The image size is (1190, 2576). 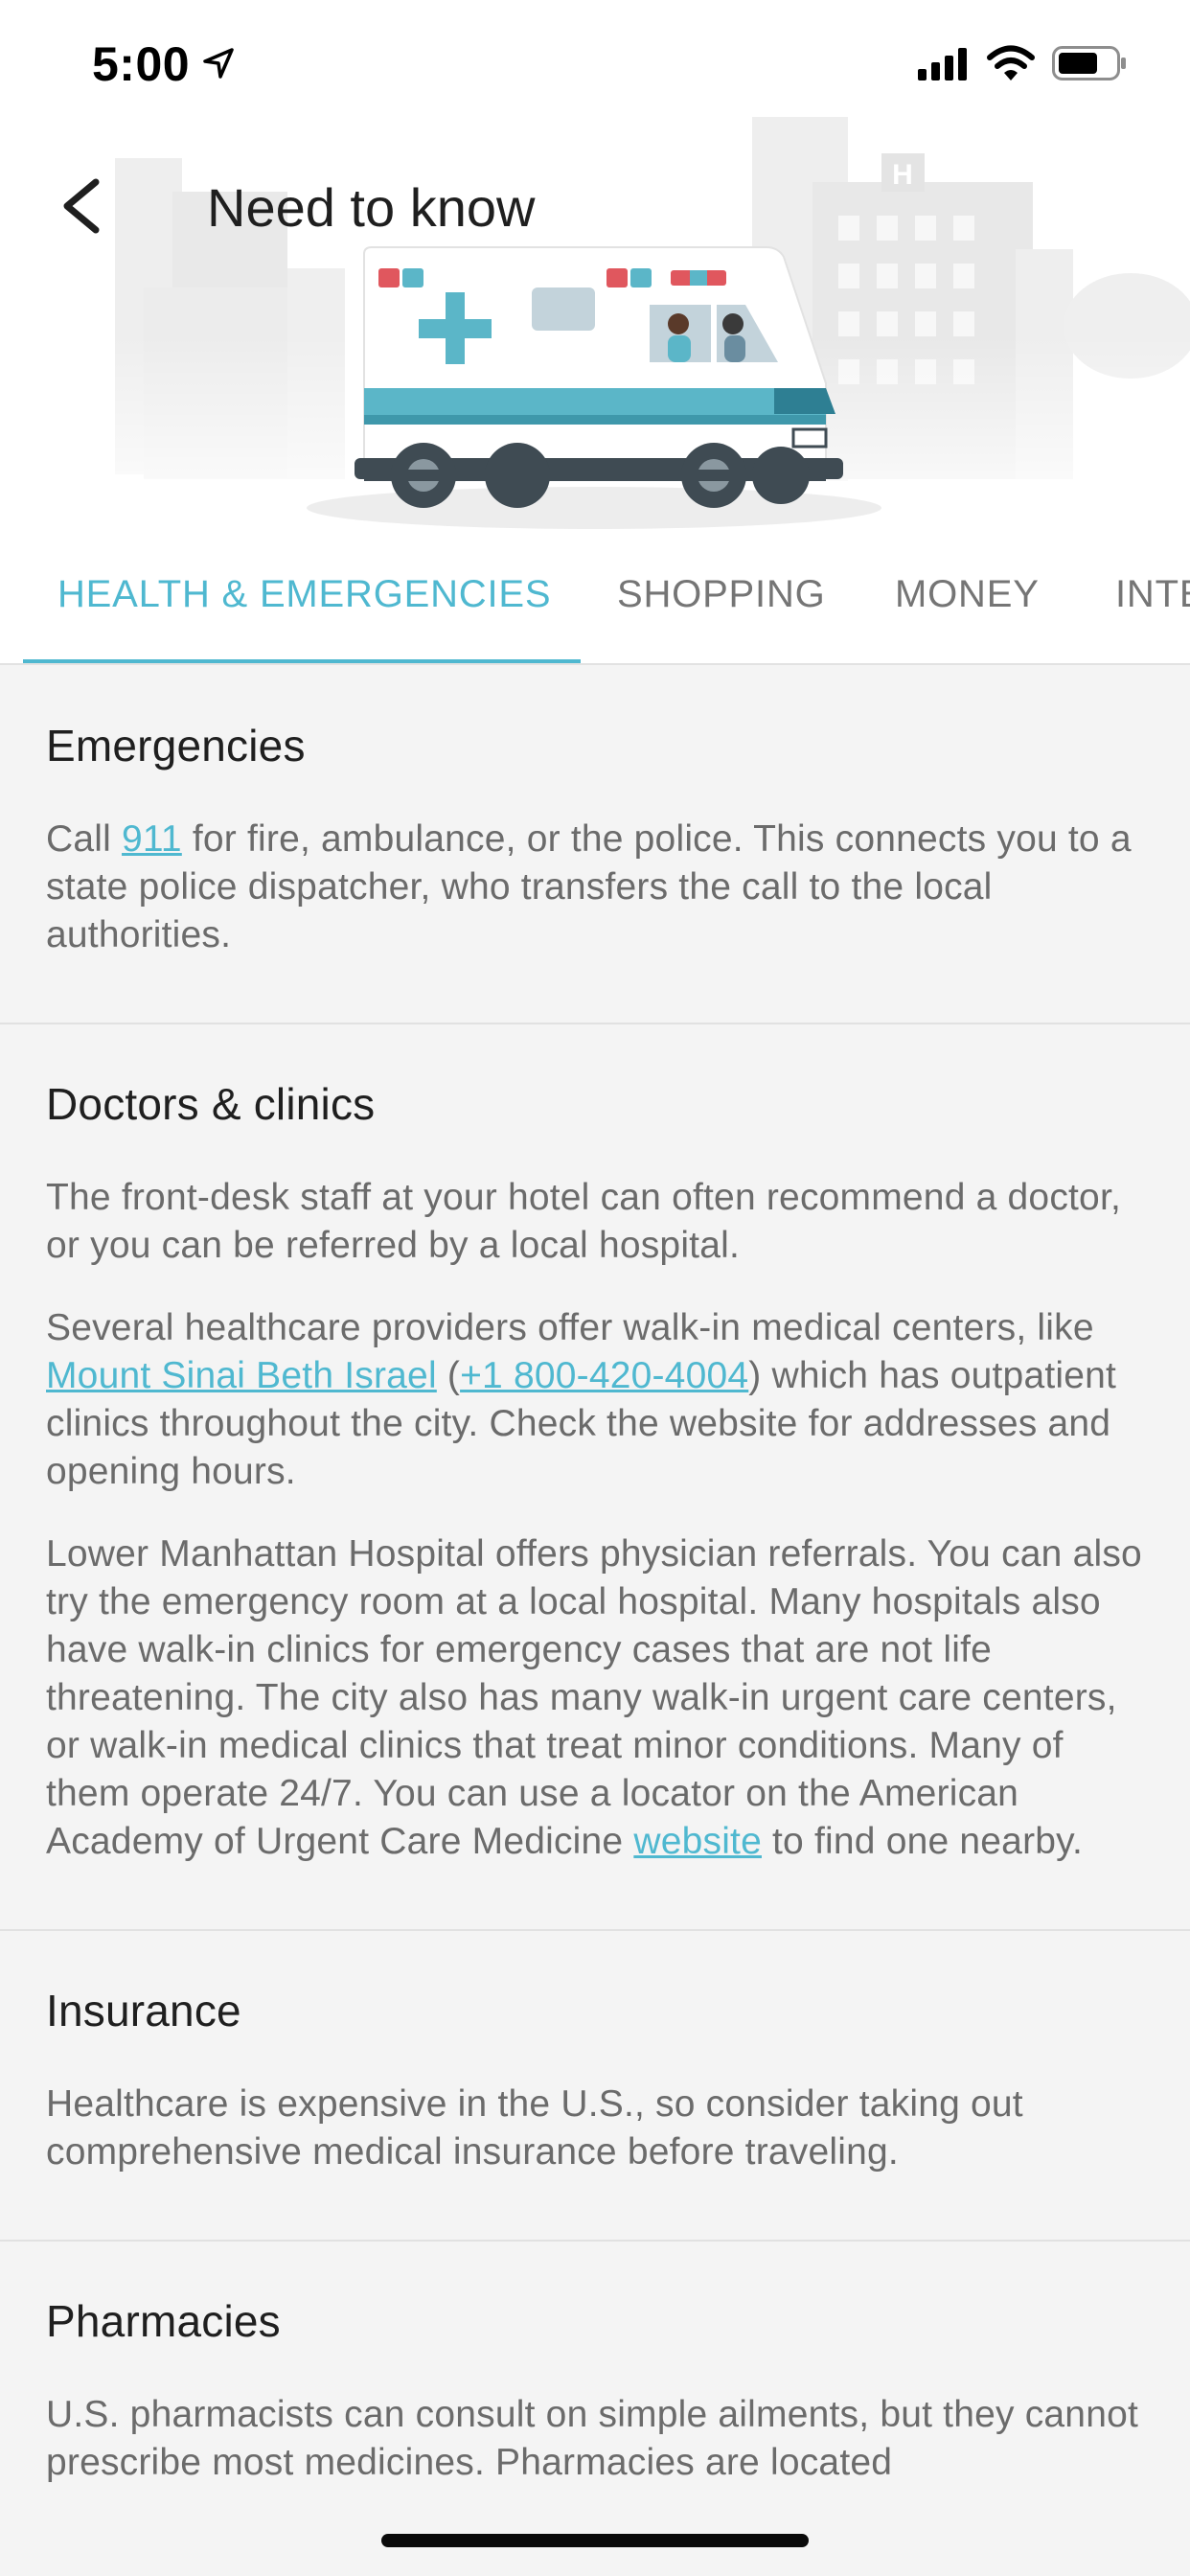 I want to click on phone-link-911: 911, so click(x=152, y=839).